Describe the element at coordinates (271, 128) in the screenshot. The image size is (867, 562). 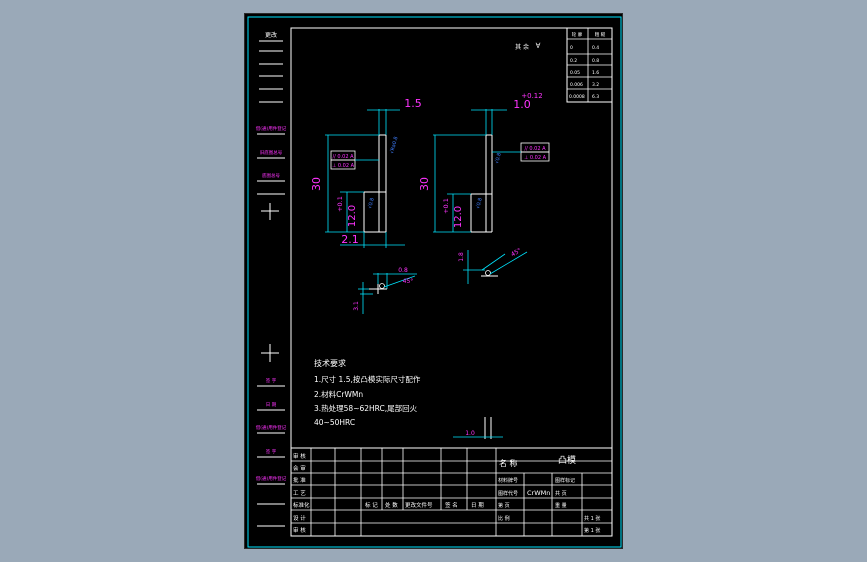
I see `left-label-1: 借(通)用件登记` at that location.